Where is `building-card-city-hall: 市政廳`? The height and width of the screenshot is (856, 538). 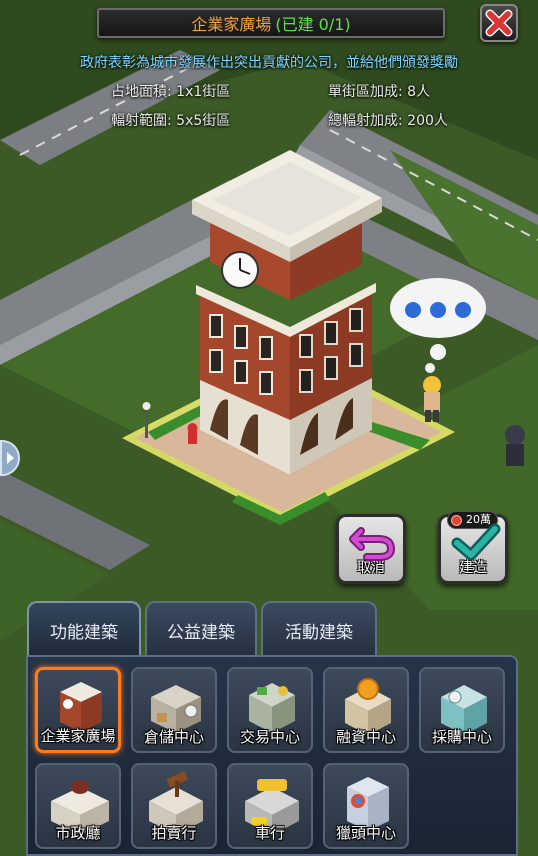
building-card-city-hall: 市政廳 is located at coordinates (78, 806).